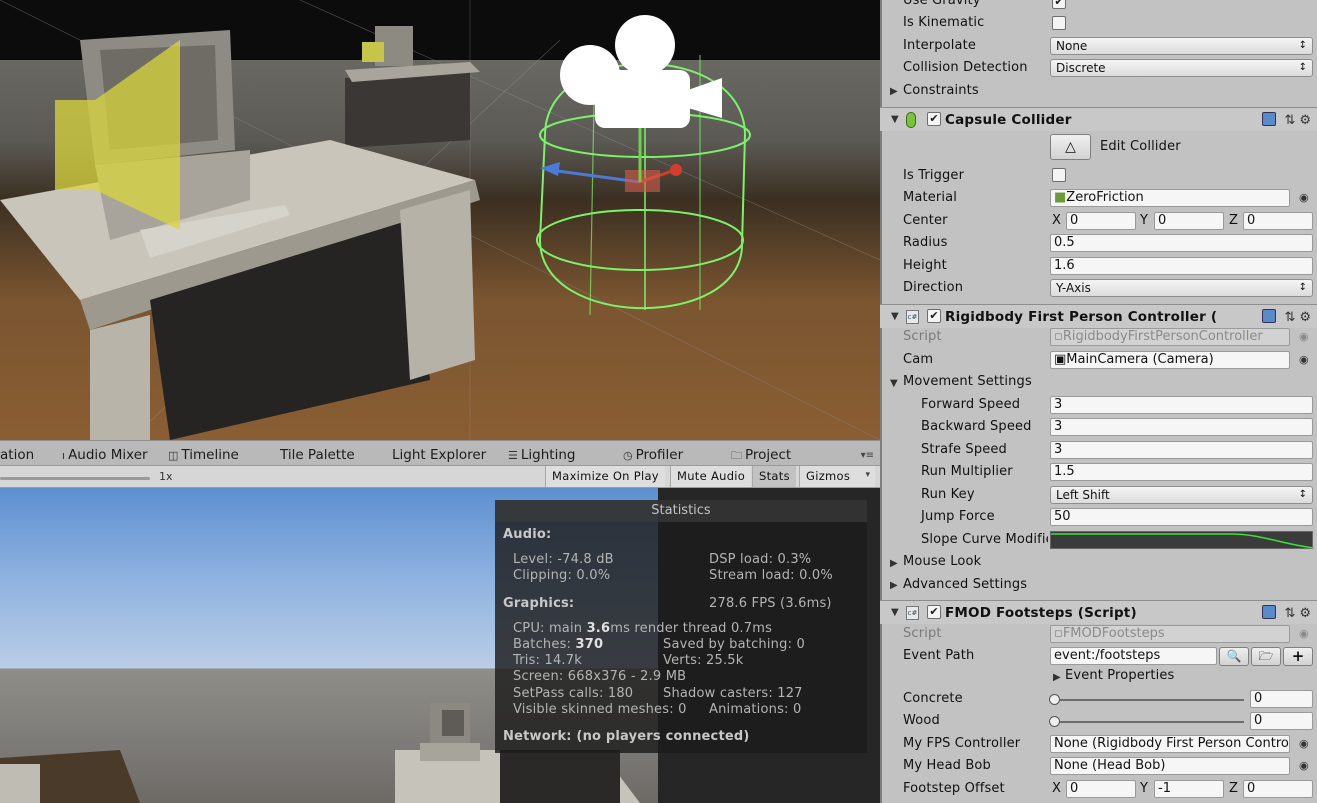  I want to click on gizmos-button: Gizmos, so click(837, 476).